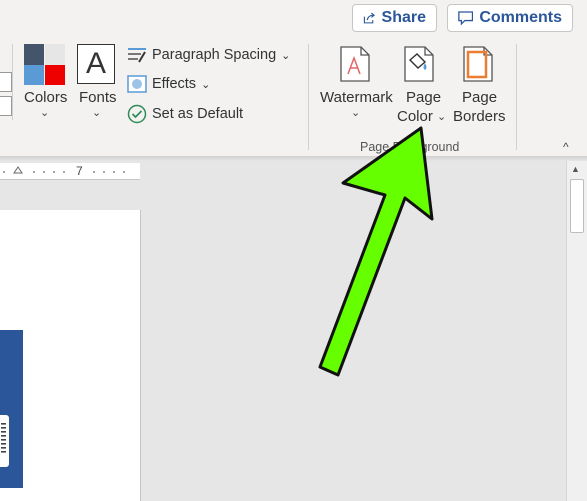  I want to click on paragraph-spacing-button: Paragraph Spacing ⌄, so click(208, 55).